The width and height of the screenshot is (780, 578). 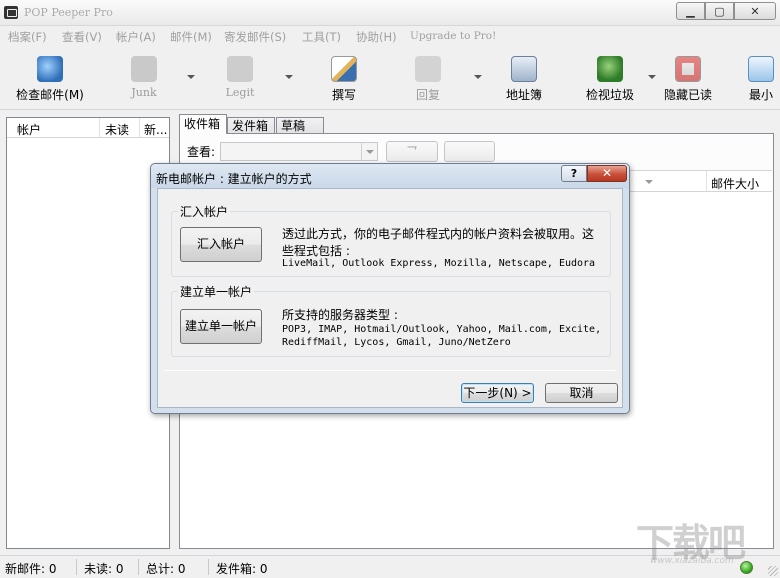 I want to click on reply-label: 回复, so click(x=427, y=95).